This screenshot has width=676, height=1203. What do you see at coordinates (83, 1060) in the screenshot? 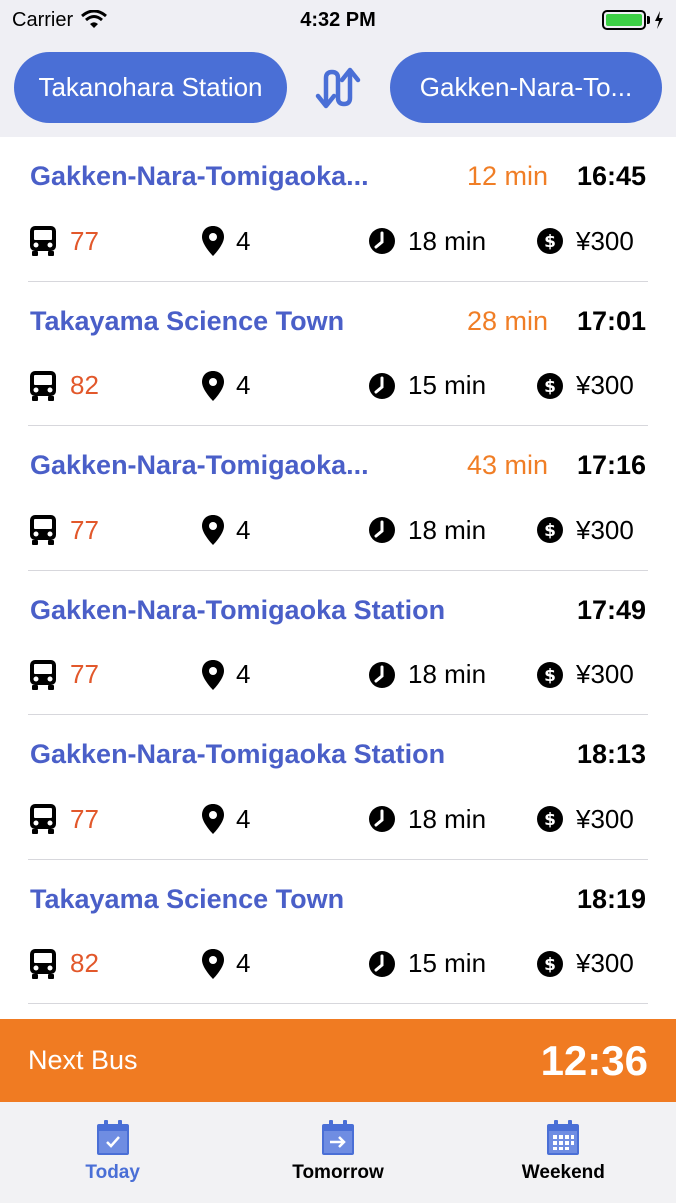
I see `next-bus-label: Next Bus` at bounding box center [83, 1060].